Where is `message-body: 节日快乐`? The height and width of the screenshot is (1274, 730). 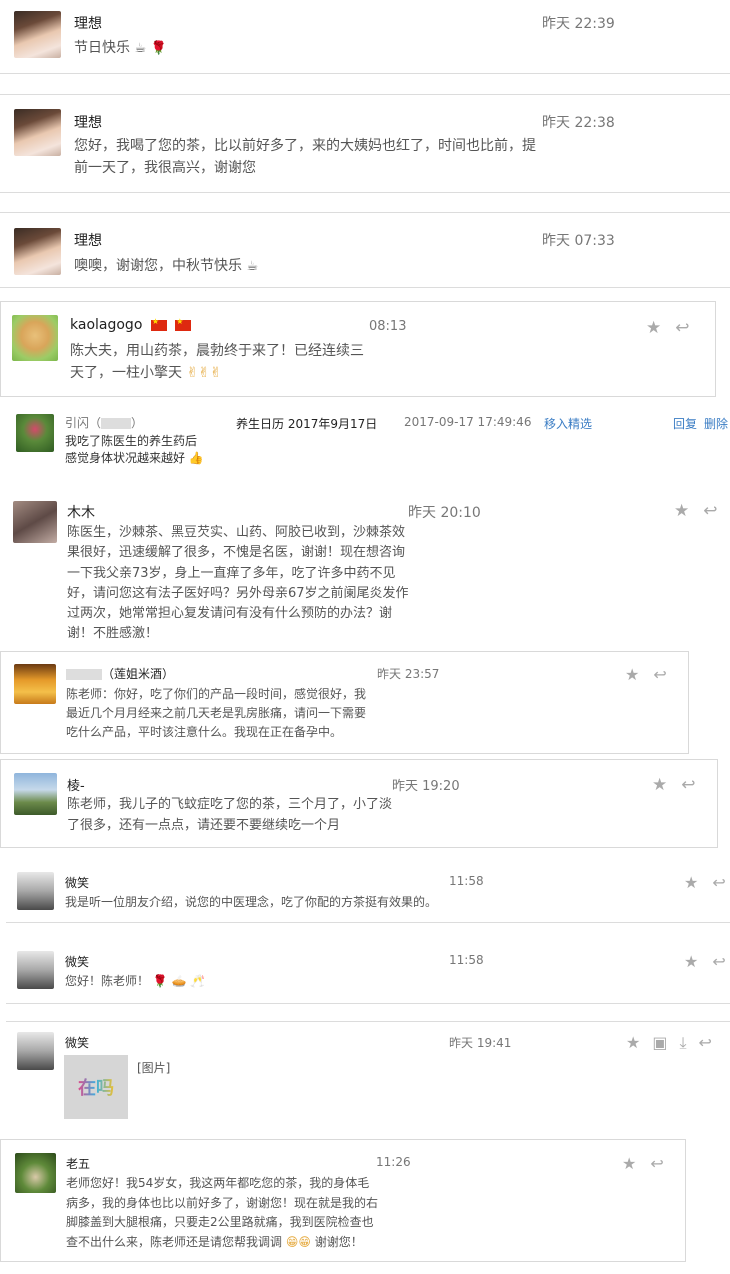
message-body: 节日快乐 is located at coordinates (102, 48).